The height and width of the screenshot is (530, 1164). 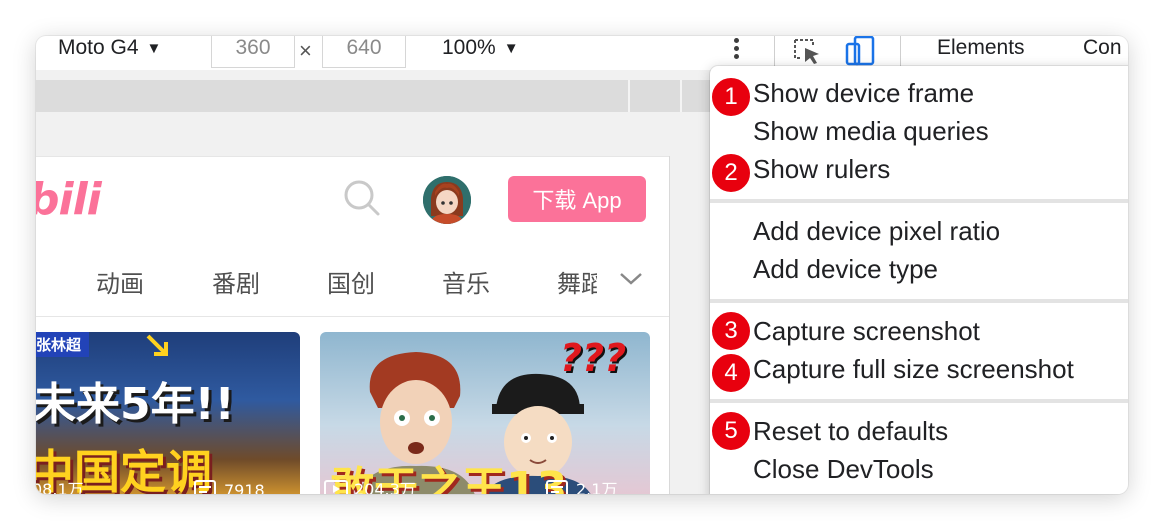 What do you see at coordinates (631, 279) in the screenshot?
I see `chevron-down-icon` at bounding box center [631, 279].